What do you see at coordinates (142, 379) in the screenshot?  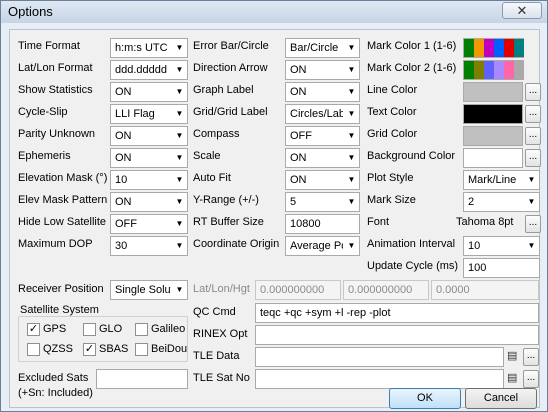 I see `excluded-sats-input` at bounding box center [142, 379].